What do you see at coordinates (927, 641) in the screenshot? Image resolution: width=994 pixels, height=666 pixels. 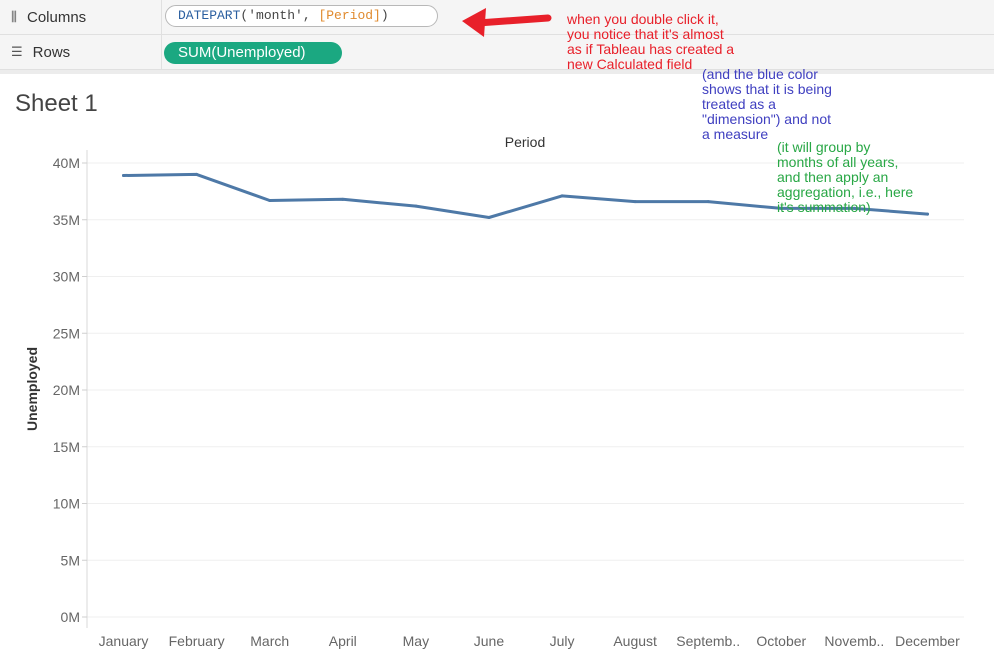 I see `x-tick-label: December` at bounding box center [927, 641].